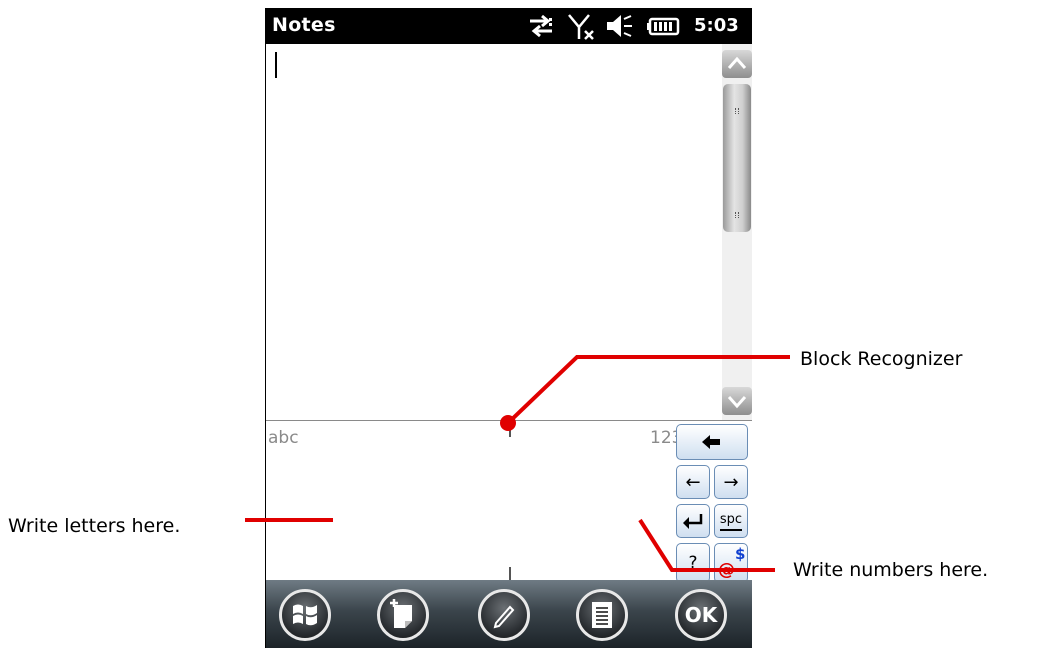 This screenshot has width=1045, height=648. I want to click on enter-key, so click(693, 521).